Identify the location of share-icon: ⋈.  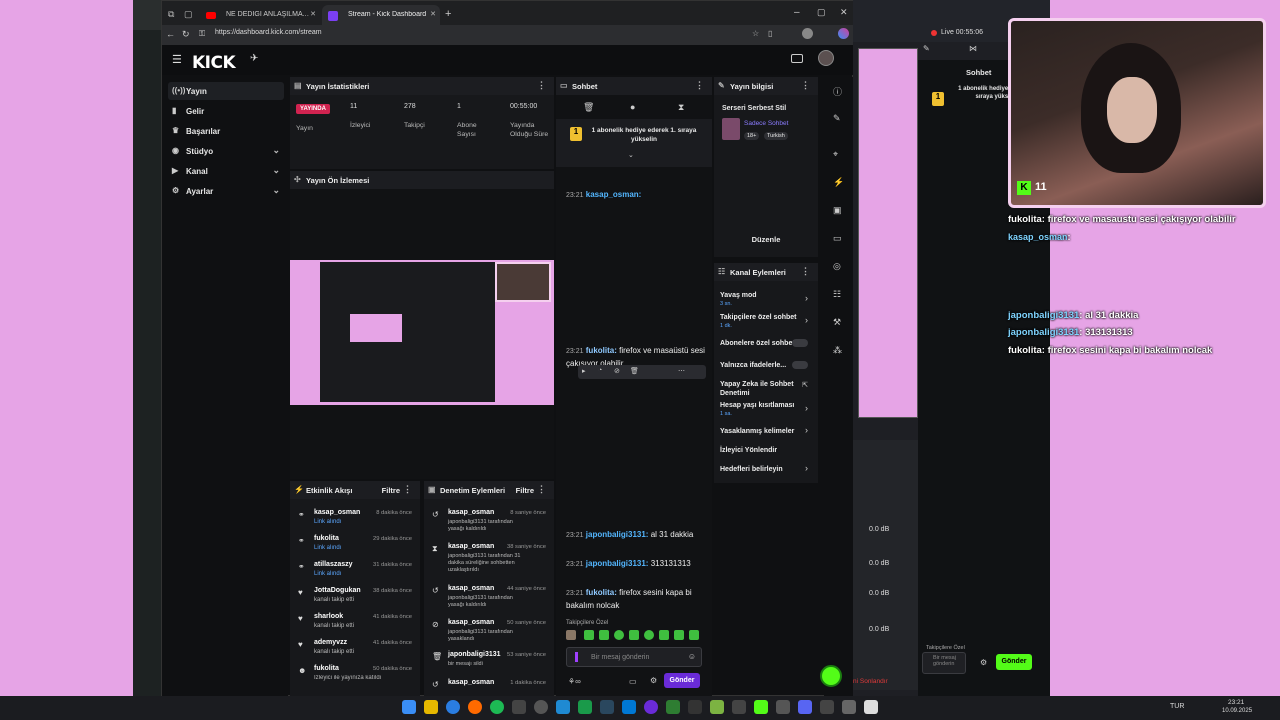
(973, 48).